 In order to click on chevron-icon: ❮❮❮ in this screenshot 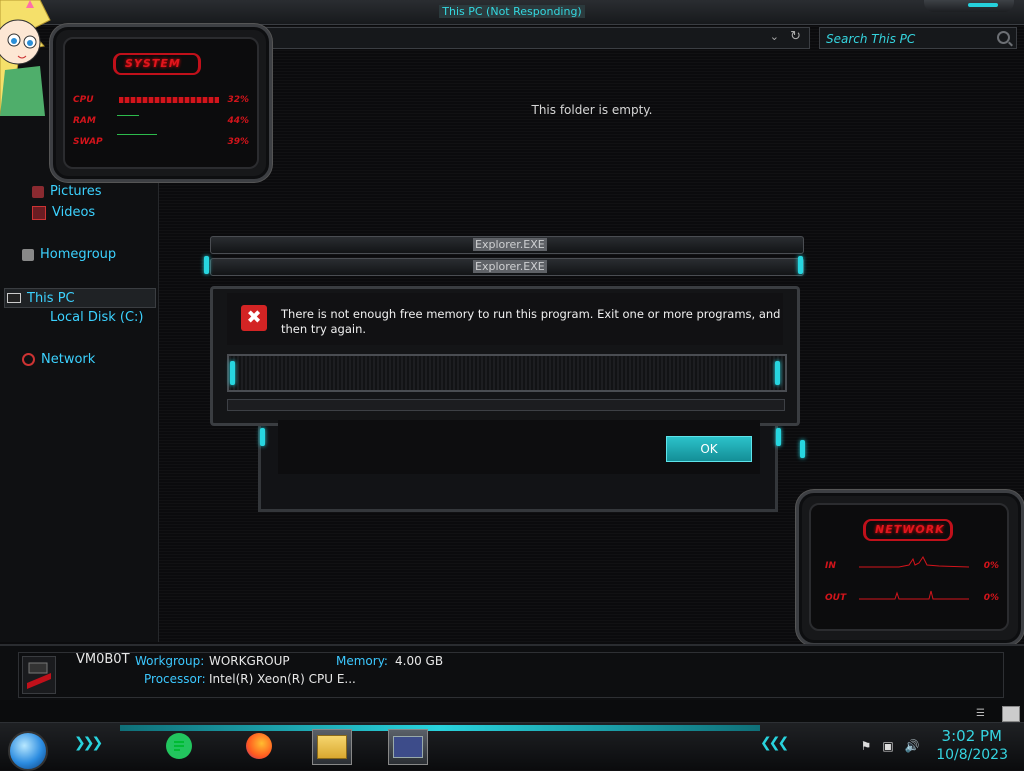, I will do `click(774, 743)`.